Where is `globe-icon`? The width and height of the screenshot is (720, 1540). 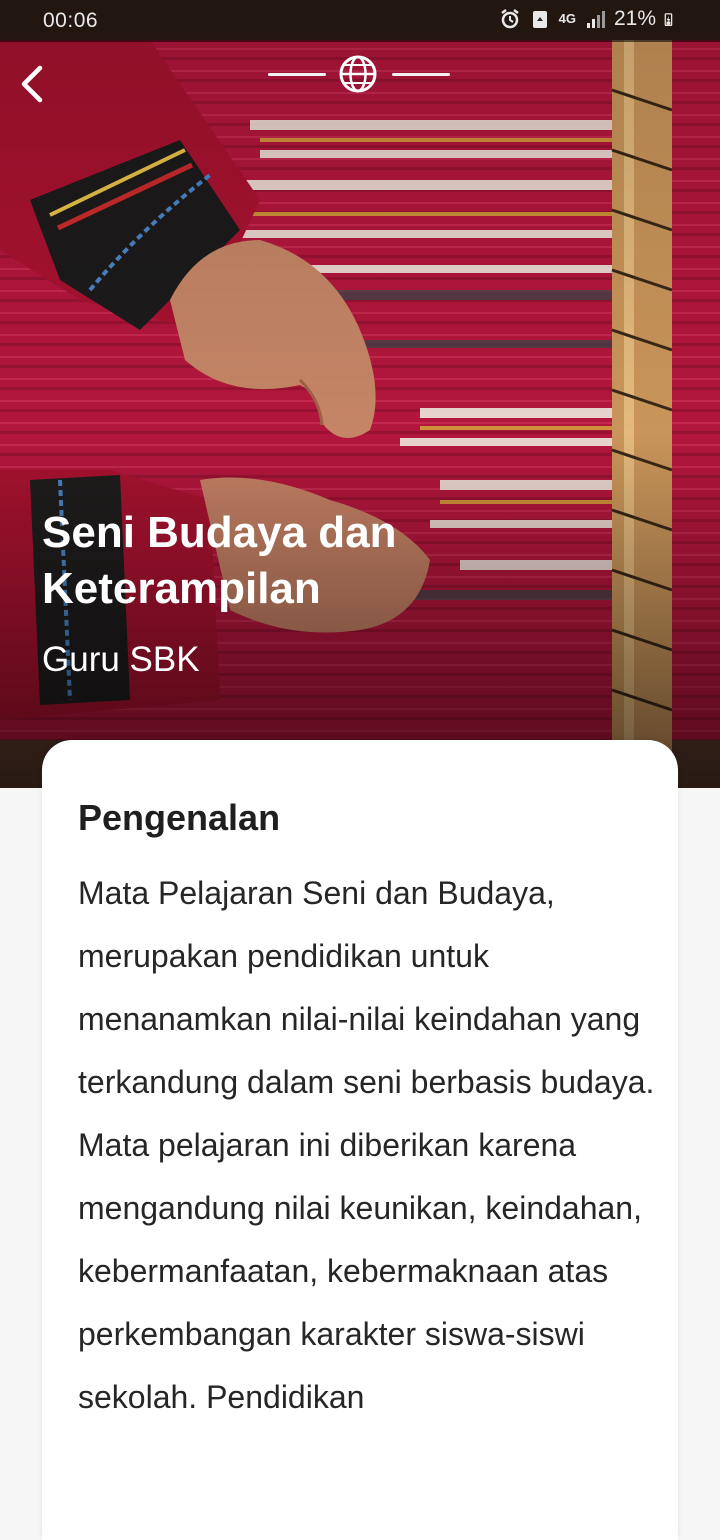
globe-icon is located at coordinates (358, 74).